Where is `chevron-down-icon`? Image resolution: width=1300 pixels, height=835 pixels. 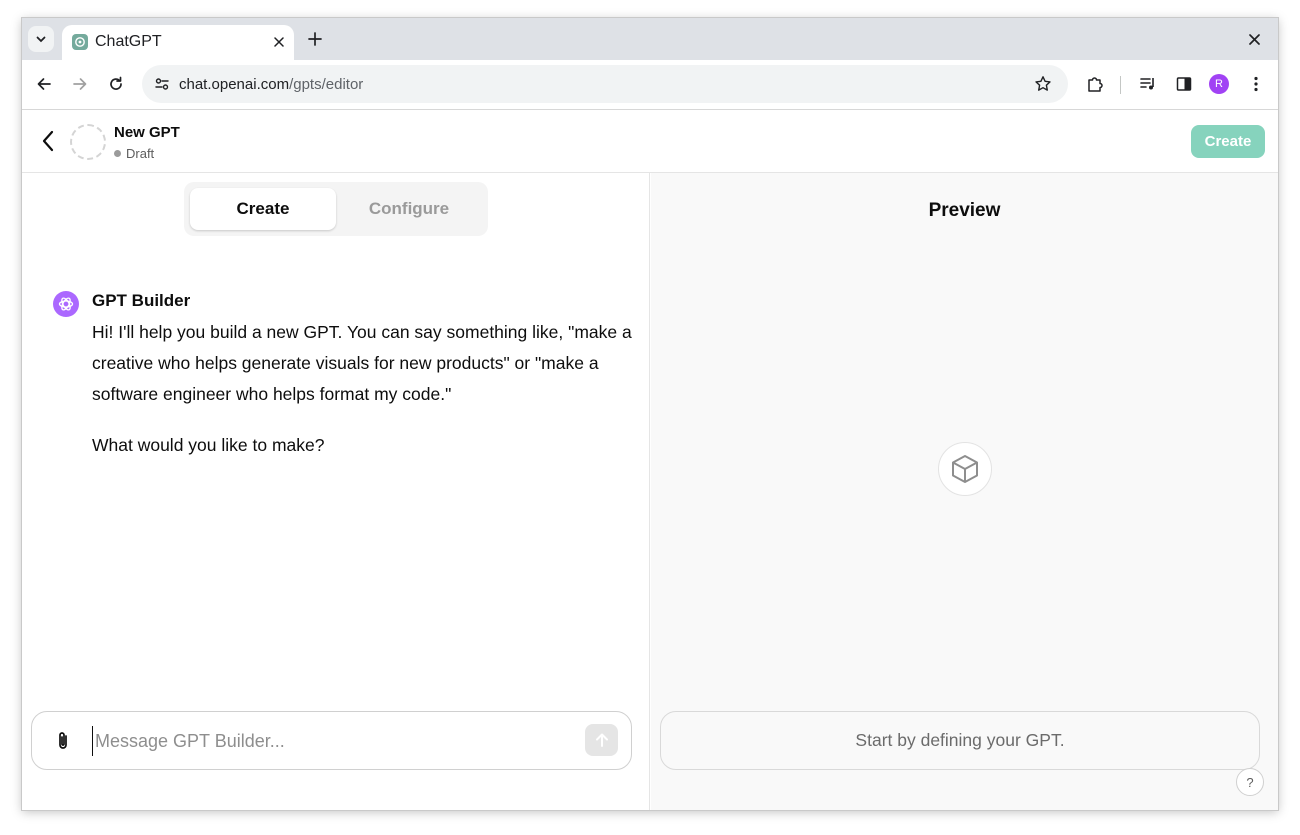
chevron-down-icon is located at coordinates (41, 39).